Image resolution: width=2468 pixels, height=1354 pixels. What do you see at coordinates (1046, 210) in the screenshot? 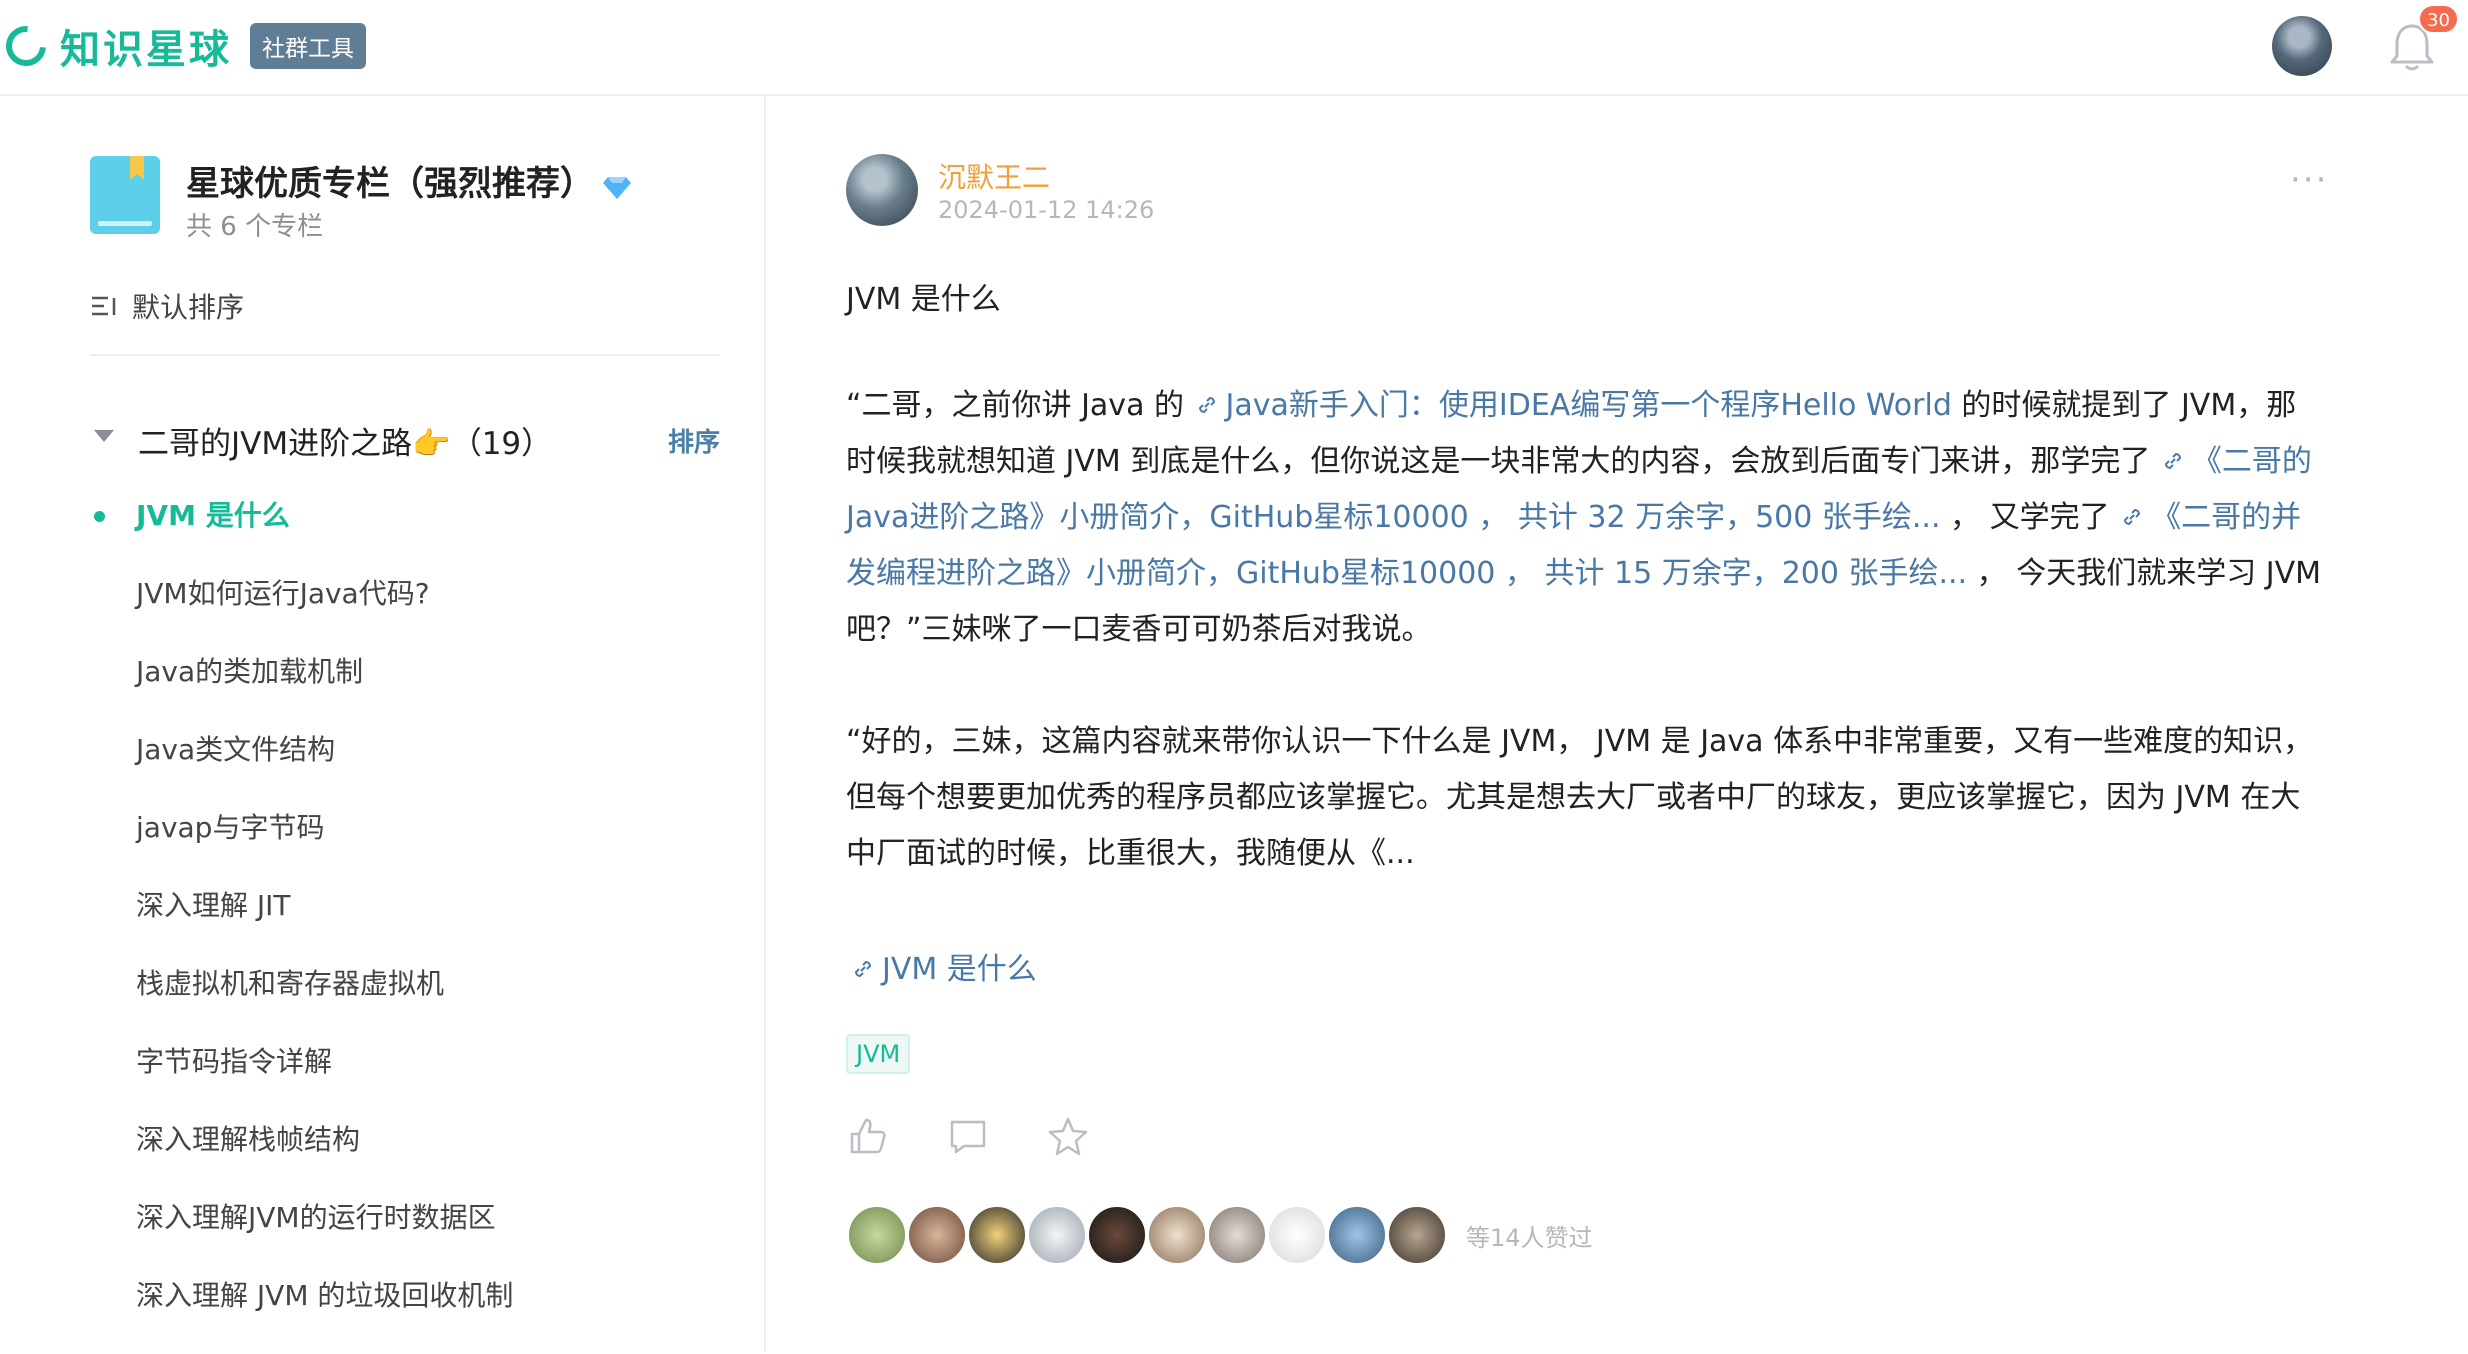
I see `post-time: 2024-01-12 14:26` at bounding box center [1046, 210].